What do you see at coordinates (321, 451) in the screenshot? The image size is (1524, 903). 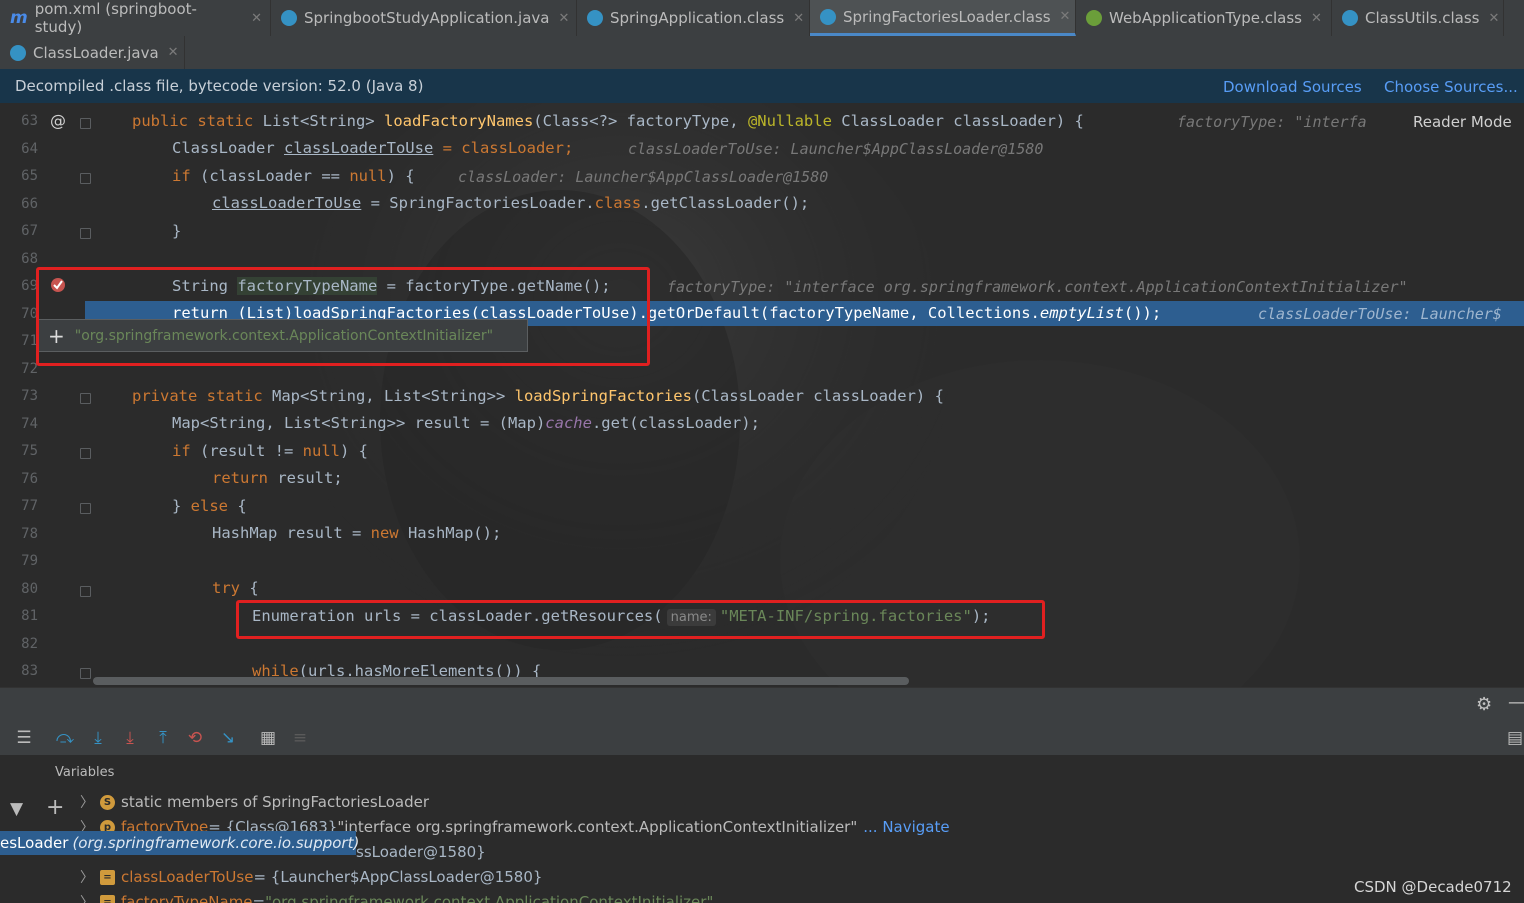 I see `keyword: null` at bounding box center [321, 451].